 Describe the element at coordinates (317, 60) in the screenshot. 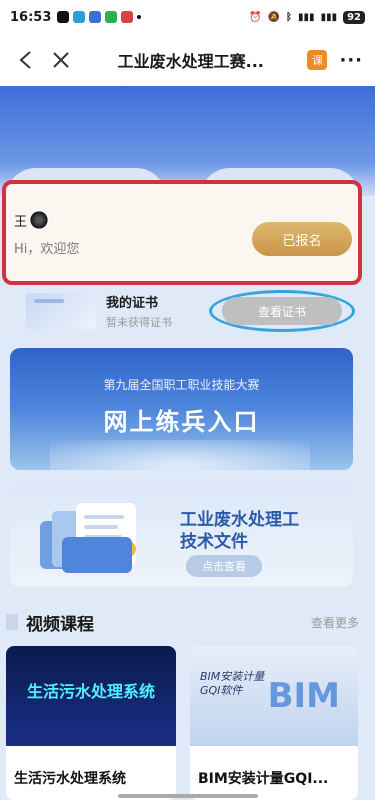

I see `app-badge-icon: 课` at that location.